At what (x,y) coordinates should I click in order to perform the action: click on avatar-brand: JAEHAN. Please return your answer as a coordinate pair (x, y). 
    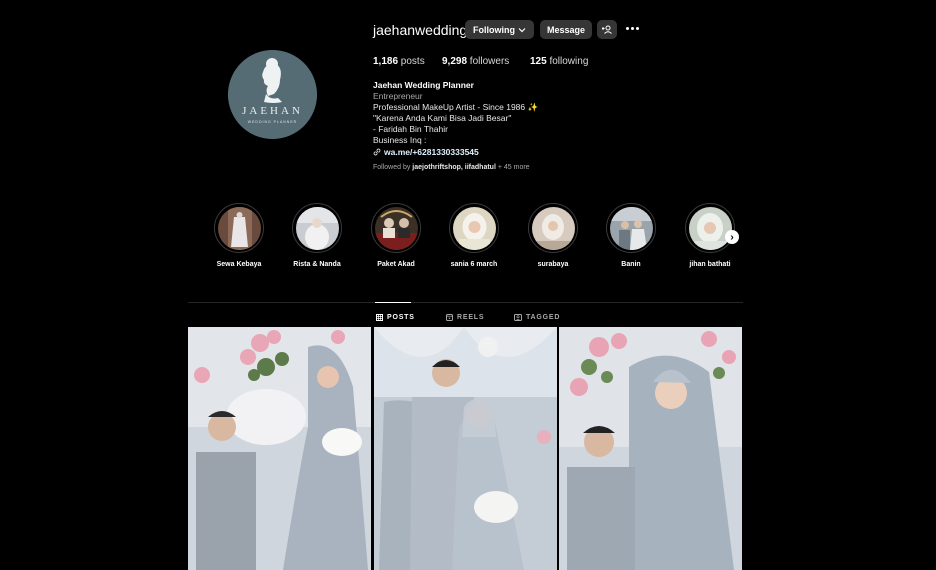
    Looking at the image, I should click on (272, 111).